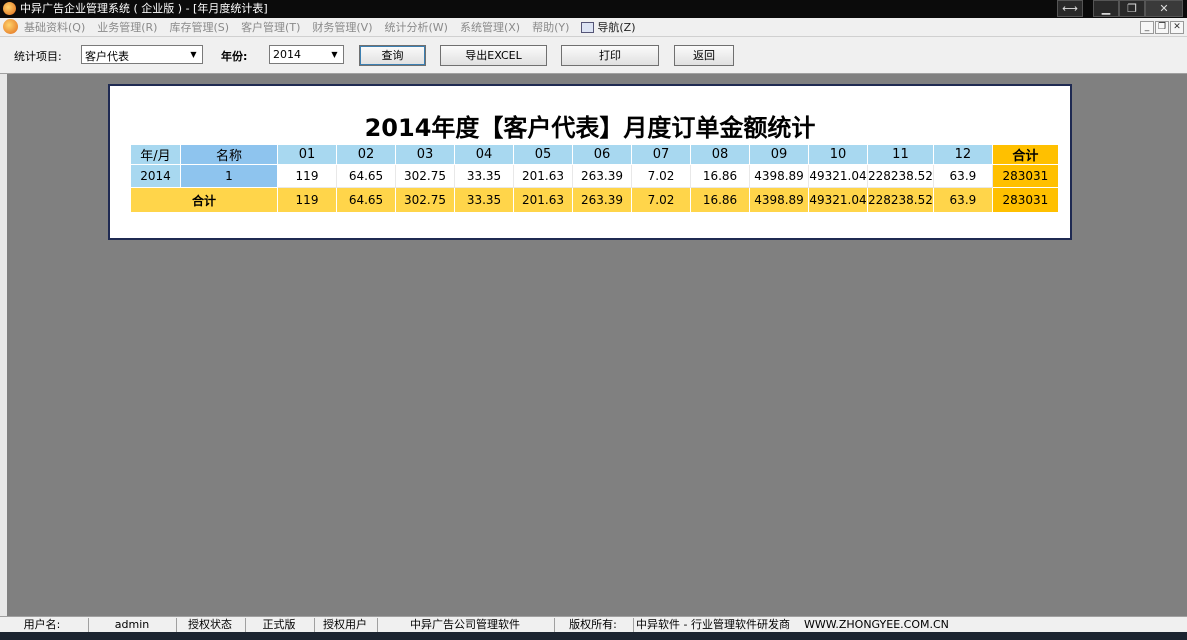  Describe the element at coordinates (392, 55) in the screenshot. I see `query-button: 查询` at that location.